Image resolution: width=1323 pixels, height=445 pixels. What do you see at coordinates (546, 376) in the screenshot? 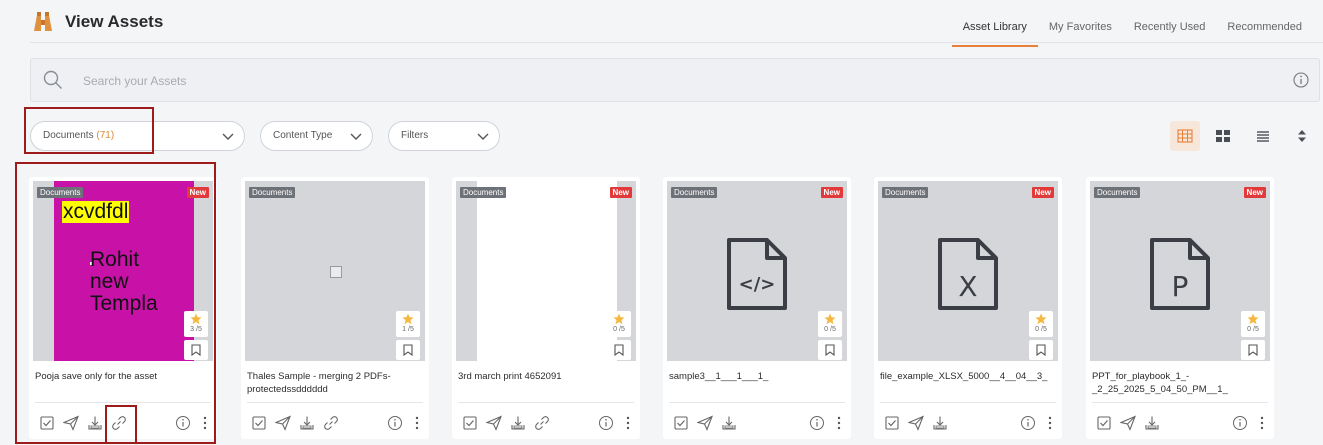
I see `asset-title: 3rd march print 4652091` at bounding box center [546, 376].